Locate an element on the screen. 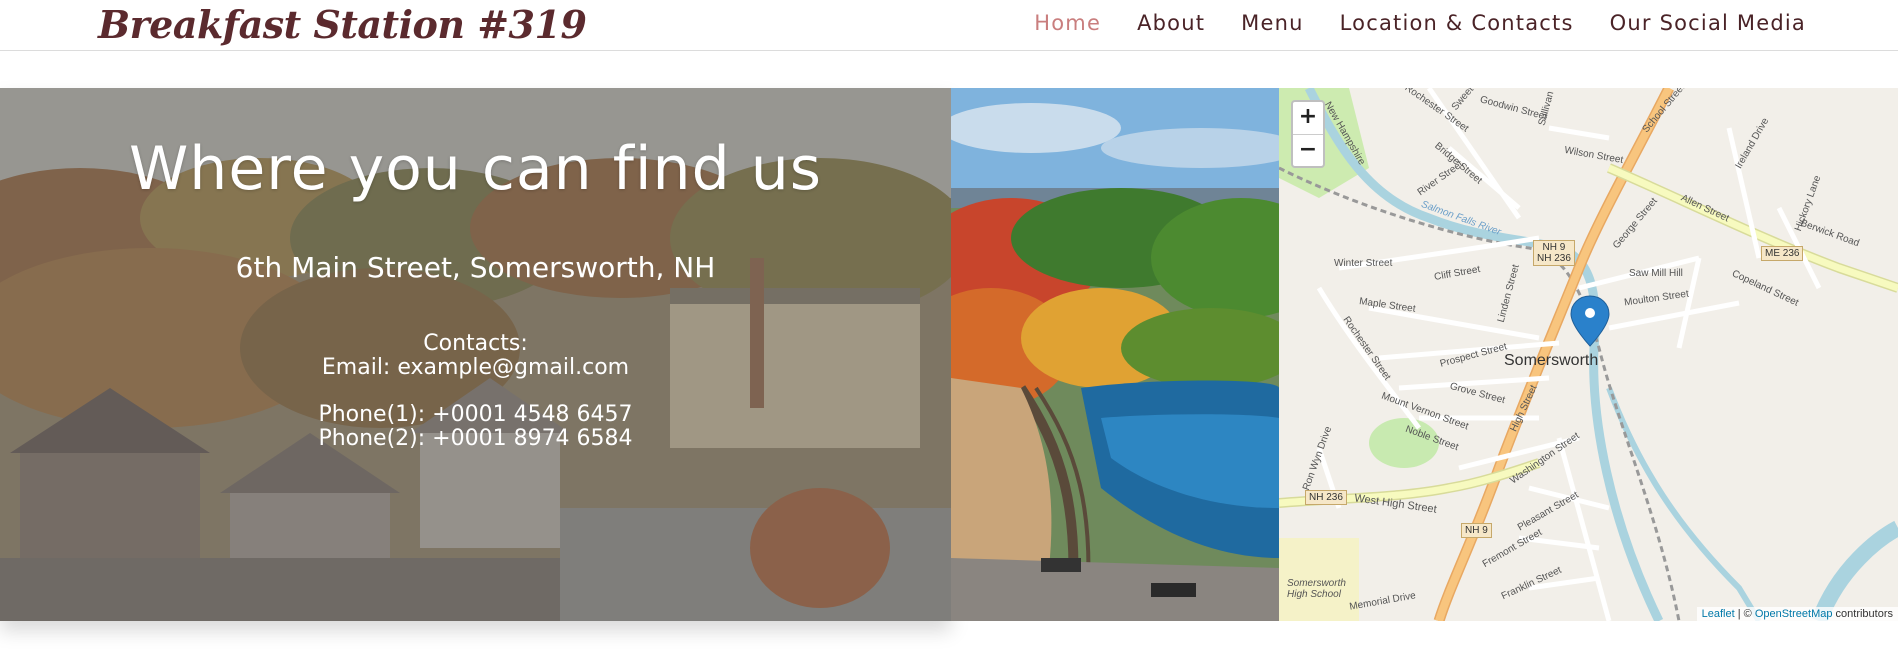 The image size is (1898, 665). section-title: Where you can find us is located at coordinates (475, 169).